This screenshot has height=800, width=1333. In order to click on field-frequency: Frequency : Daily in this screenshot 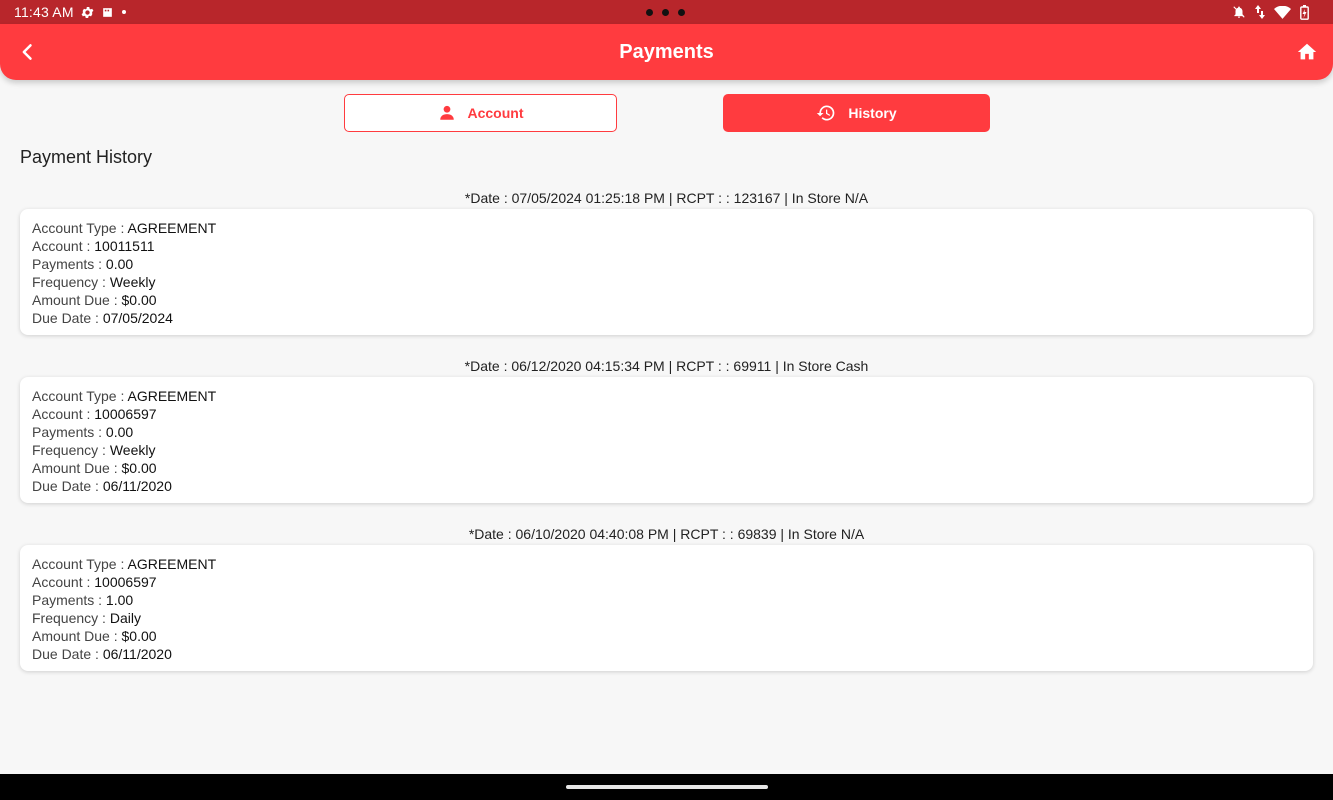, I will do `click(86, 618)`.